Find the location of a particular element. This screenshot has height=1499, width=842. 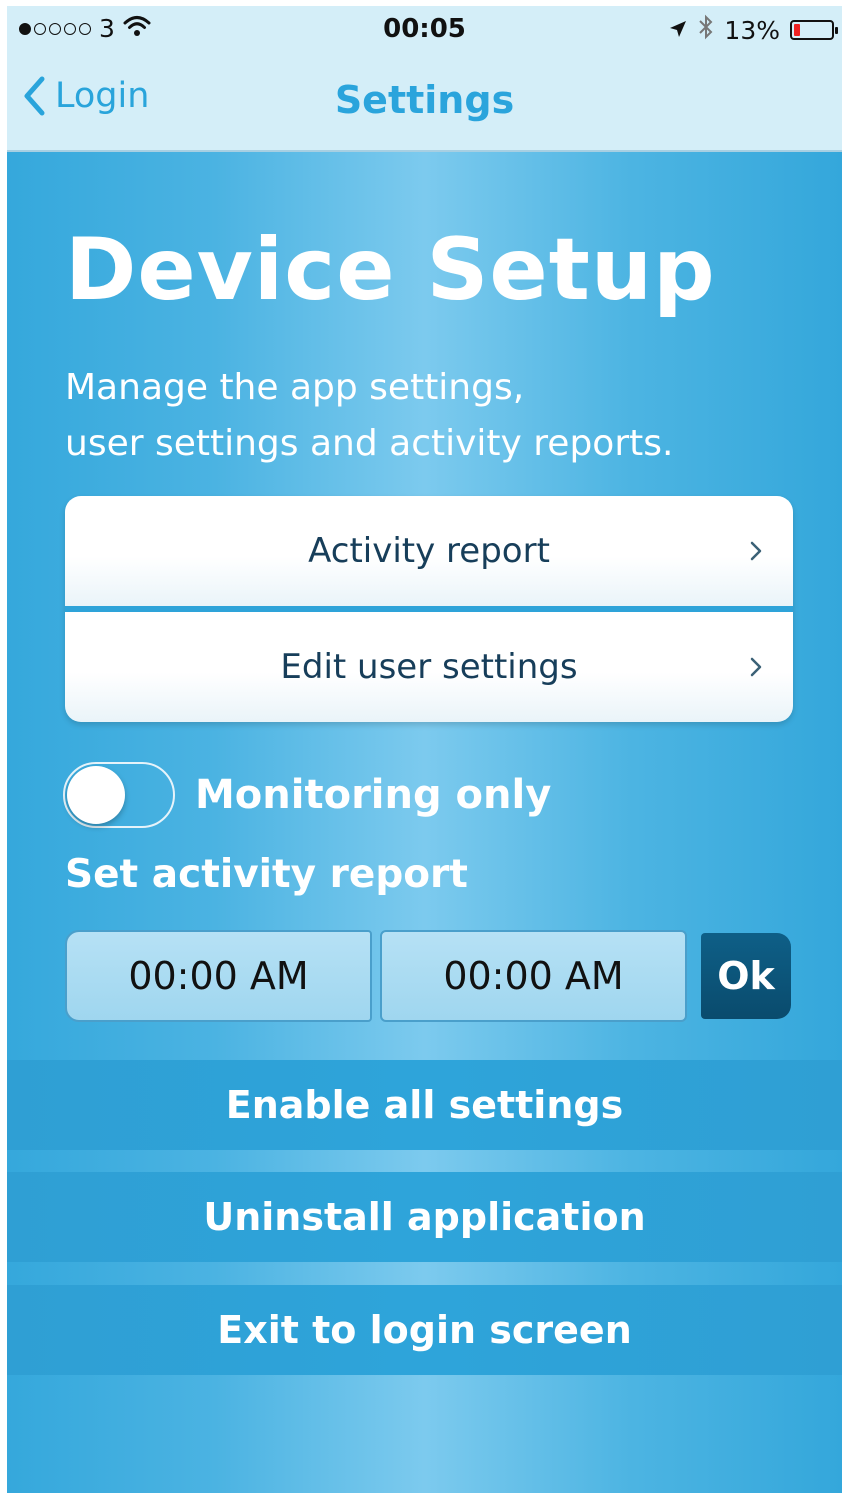

enable-all-settings-button: Enable all settings is located at coordinates (424, 1105).